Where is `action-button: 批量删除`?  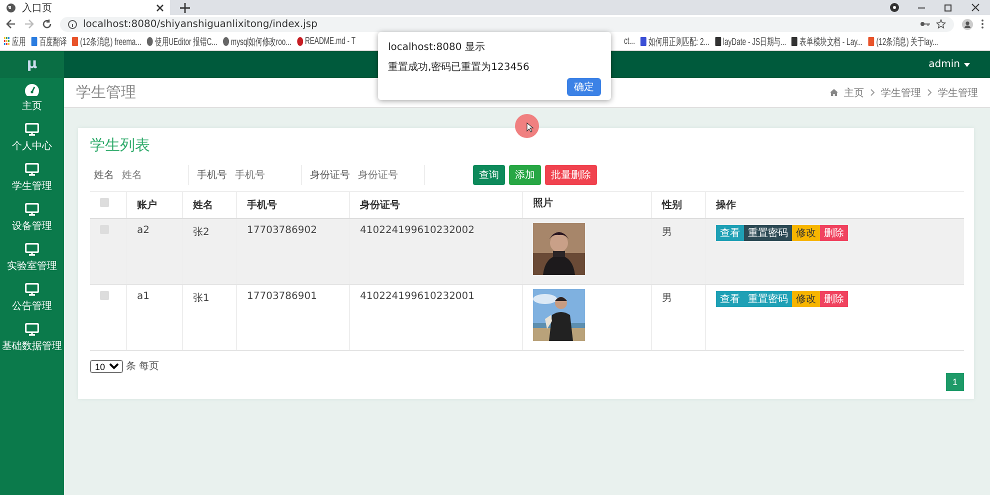 action-button: 批量删除 is located at coordinates (571, 175).